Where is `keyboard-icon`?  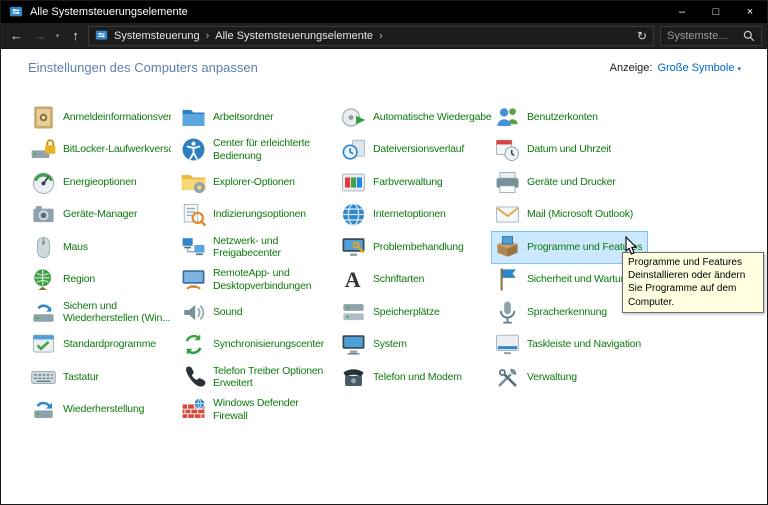
keyboard-icon is located at coordinates (43, 377).